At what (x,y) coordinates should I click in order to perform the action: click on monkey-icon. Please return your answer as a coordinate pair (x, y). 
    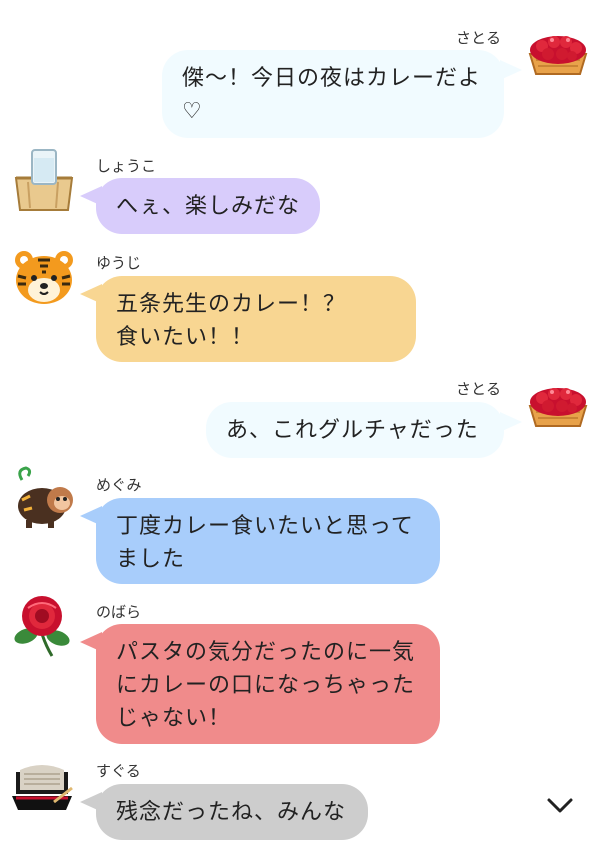
    Looking at the image, I should click on (45, 497).